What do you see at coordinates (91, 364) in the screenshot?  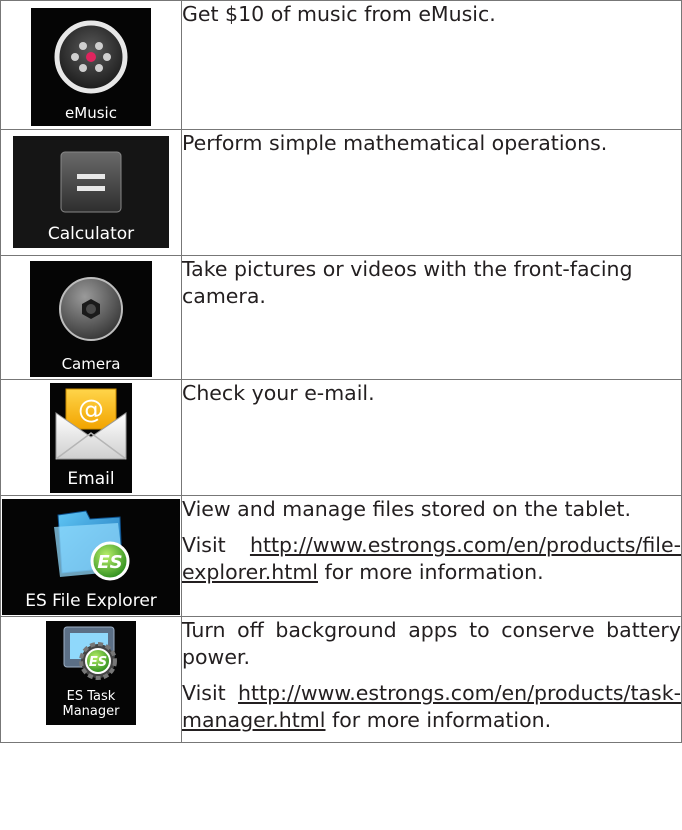 I see `app-name-label: Camera` at bounding box center [91, 364].